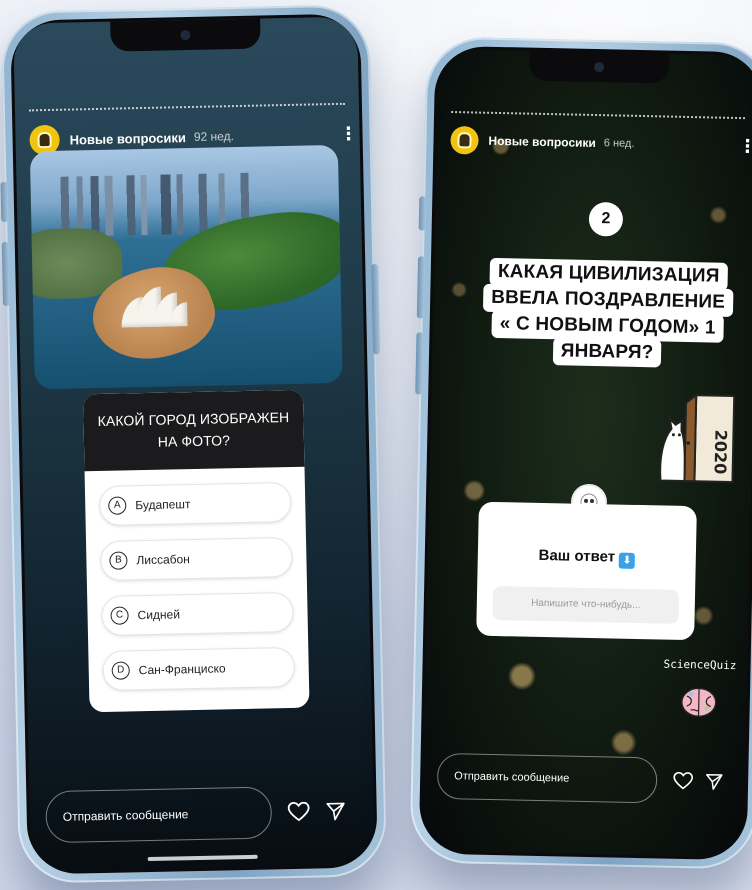 This screenshot has height=890, width=752. I want to click on sticker-year: 2020, so click(721, 452).